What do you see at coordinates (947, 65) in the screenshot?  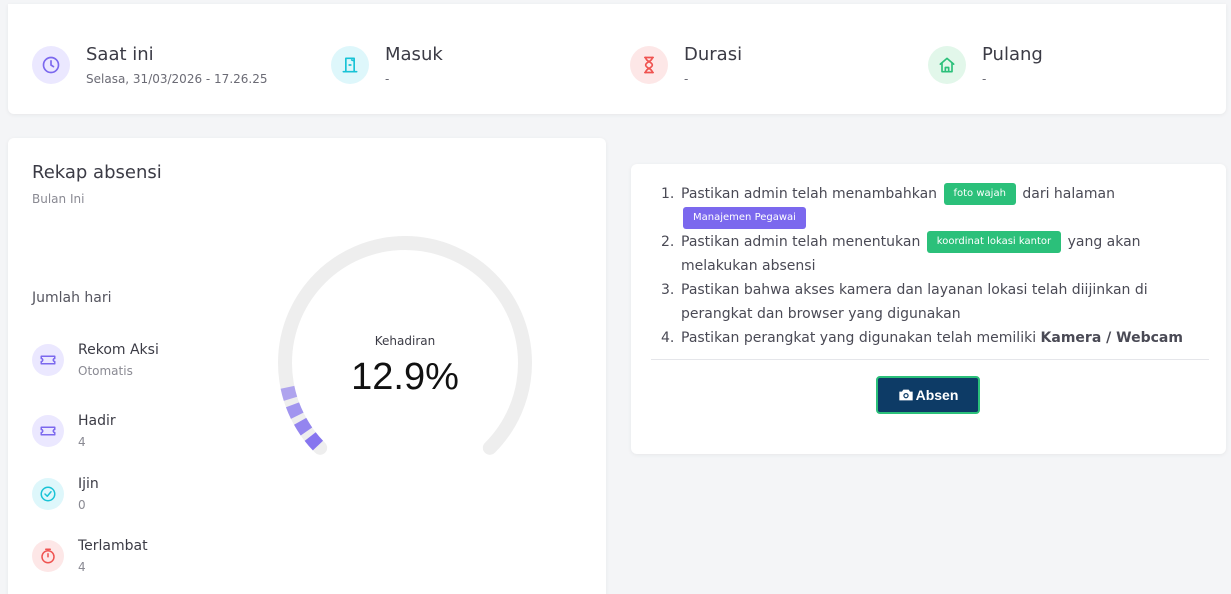 I see `home-icon` at bounding box center [947, 65].